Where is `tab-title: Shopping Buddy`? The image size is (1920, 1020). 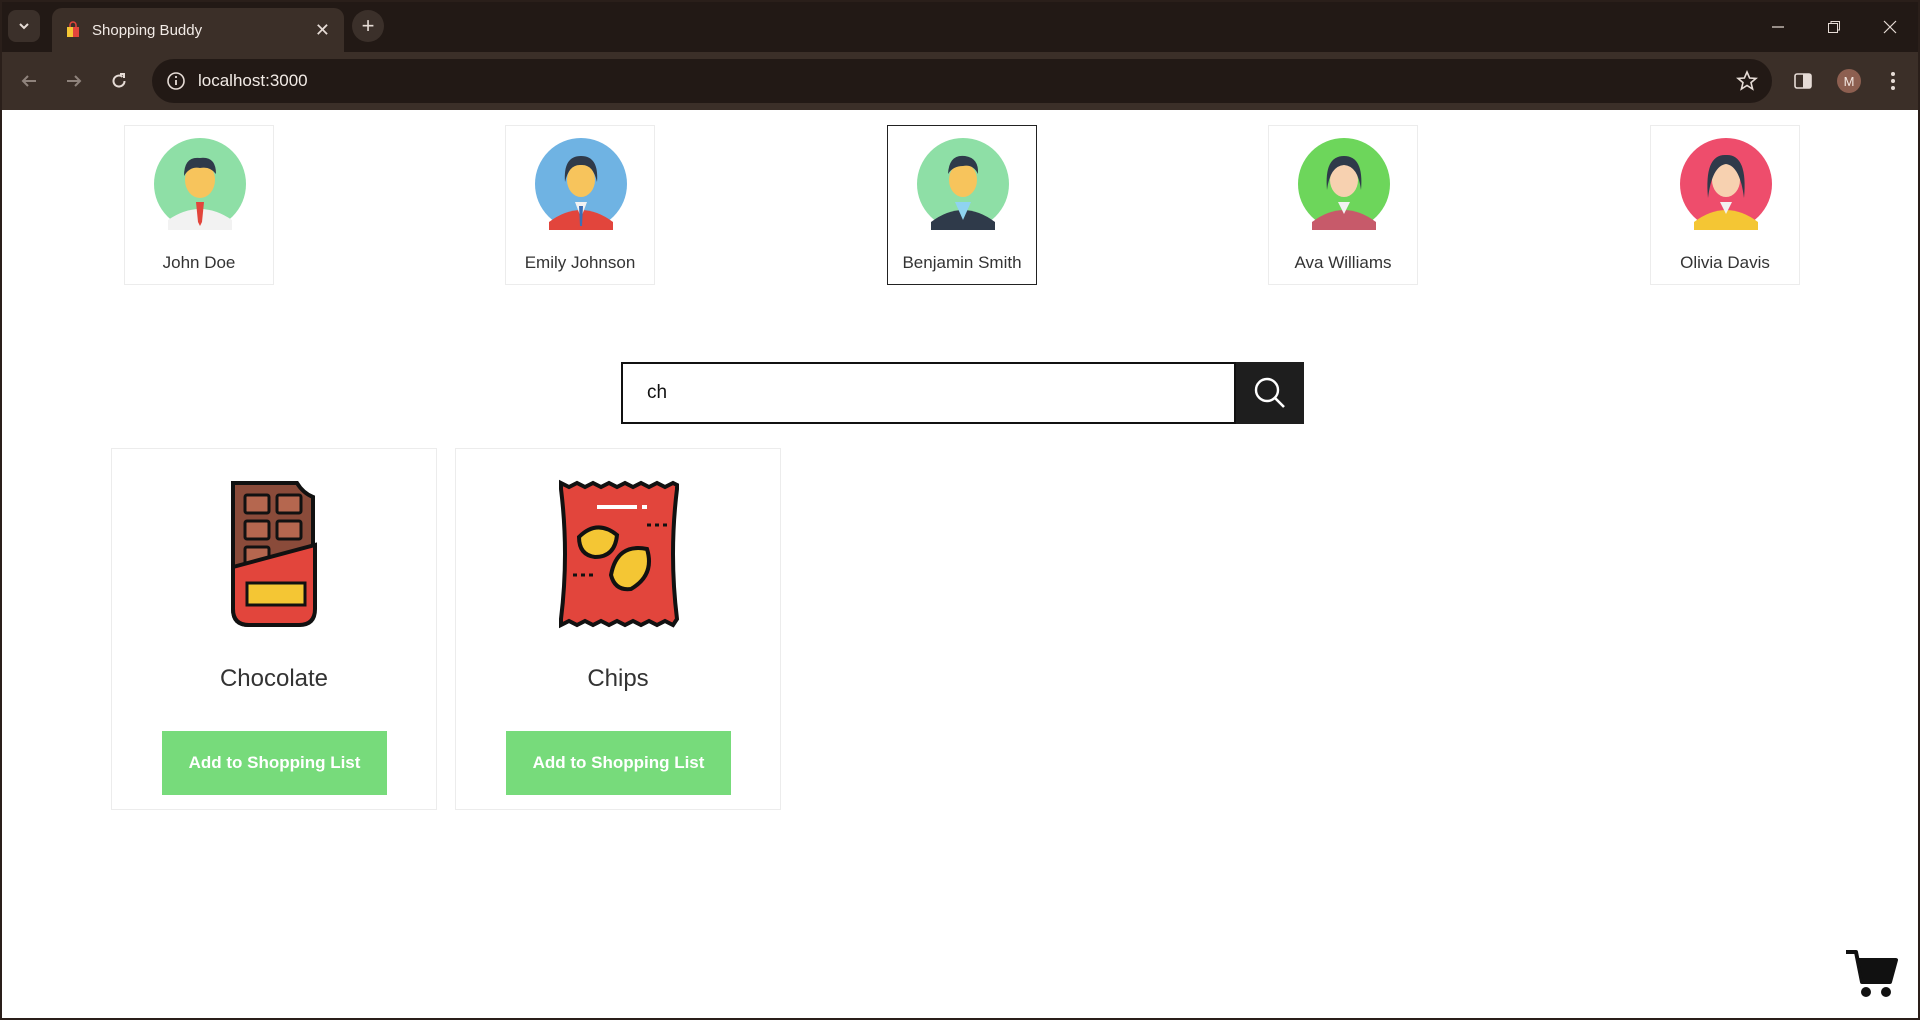 tab-title: Shopping Buddy is located at coordinates (147, 30).